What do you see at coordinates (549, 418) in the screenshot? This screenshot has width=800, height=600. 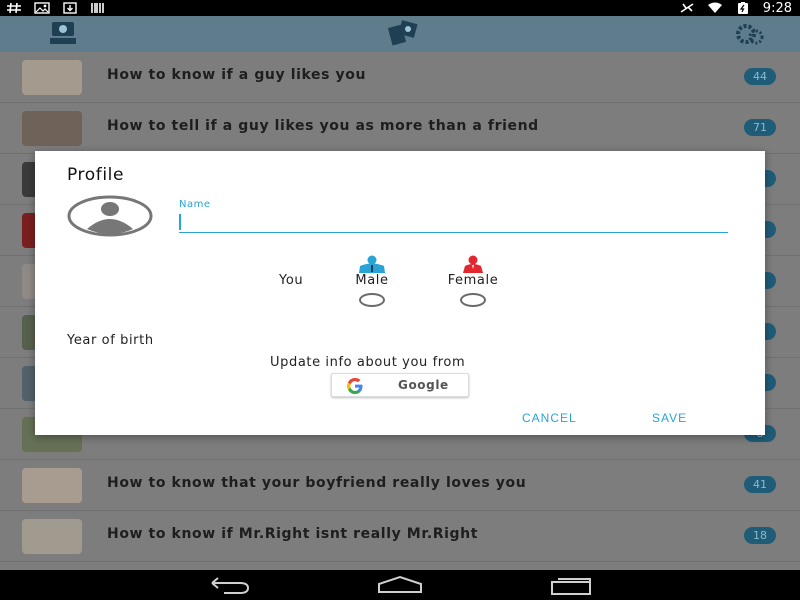 I see `cancel-button: CANCEL` at bounding box center [549, 418].